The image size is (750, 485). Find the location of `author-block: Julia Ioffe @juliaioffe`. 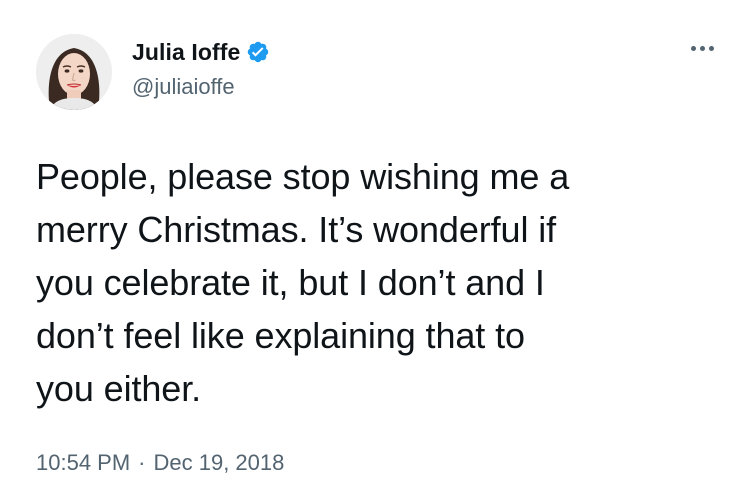

author-block: Julia Ioffe @juliaioffe is located at coordinates (201, 67).